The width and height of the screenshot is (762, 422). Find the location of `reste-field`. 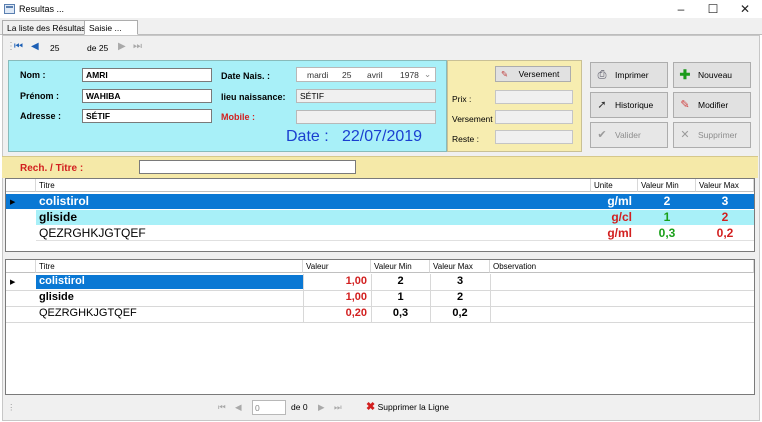

reste-field is located at coordinates (534, 137).